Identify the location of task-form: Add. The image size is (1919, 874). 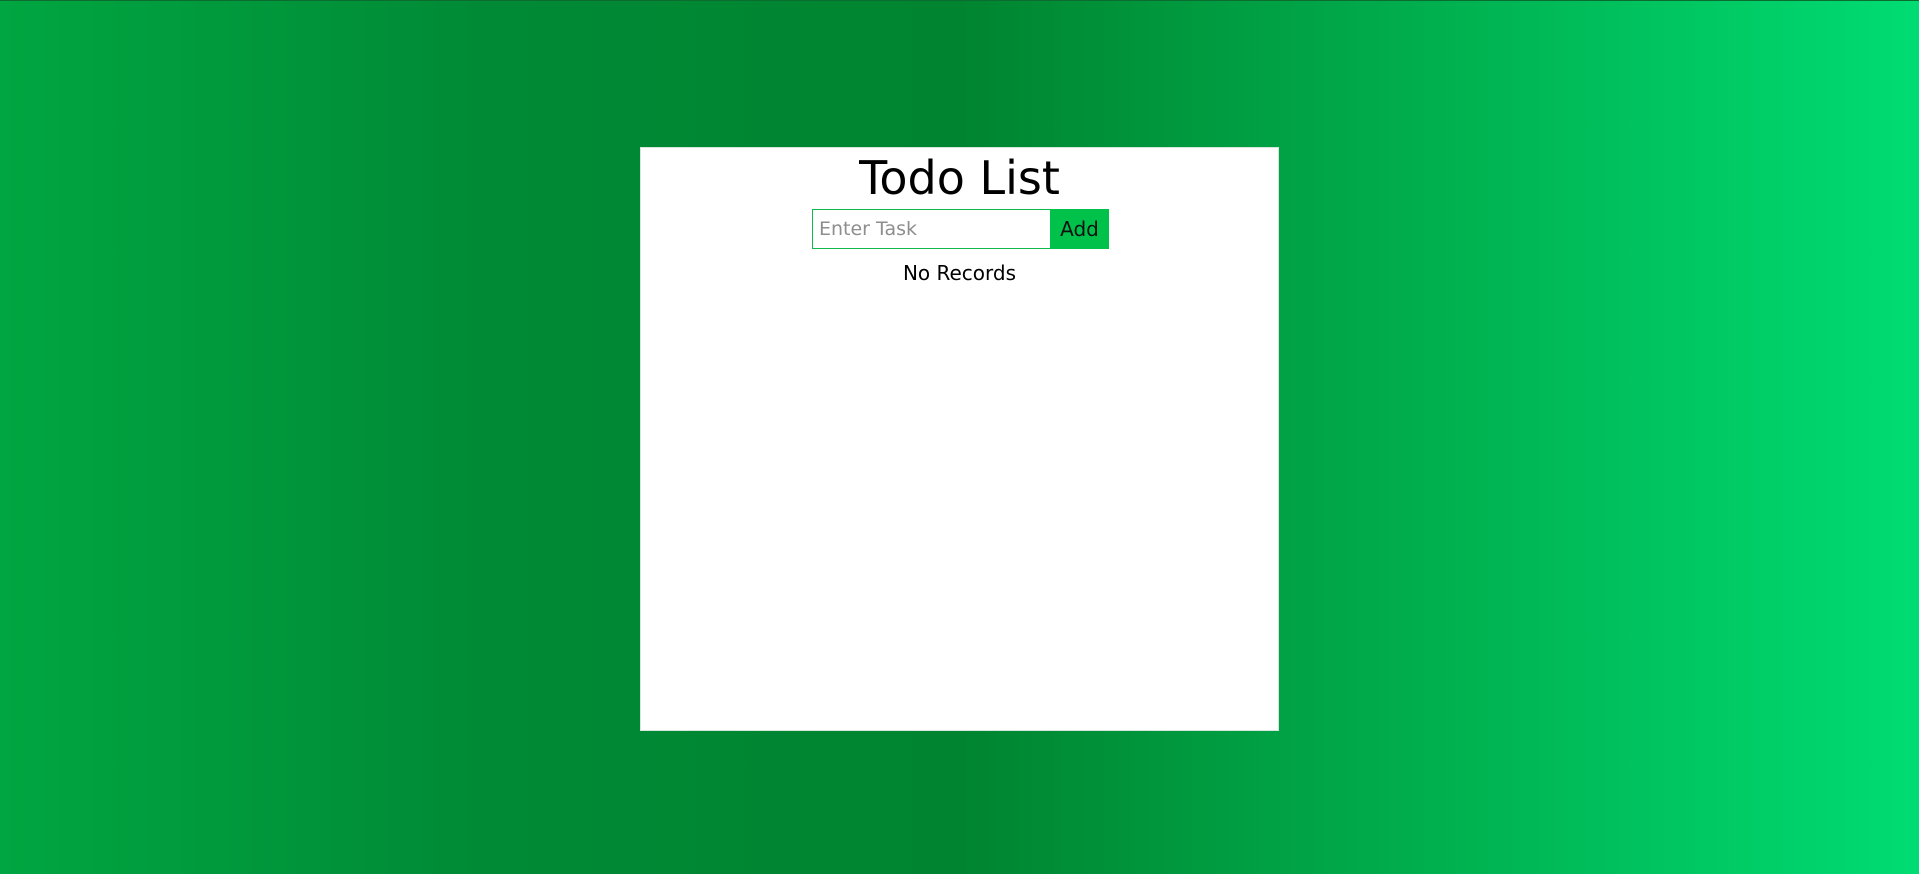
(960, 229).